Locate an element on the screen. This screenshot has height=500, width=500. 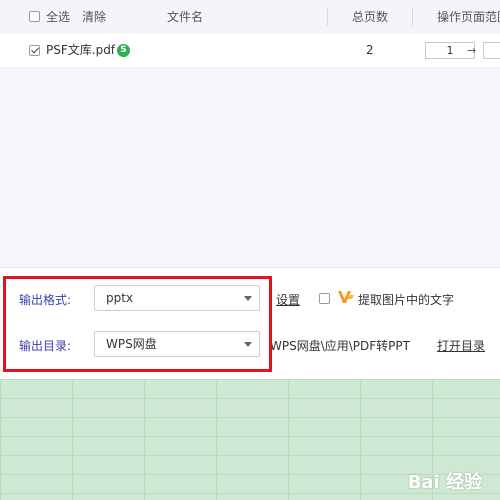
file-total-pages: 2 is located at coordinates (370, 50).